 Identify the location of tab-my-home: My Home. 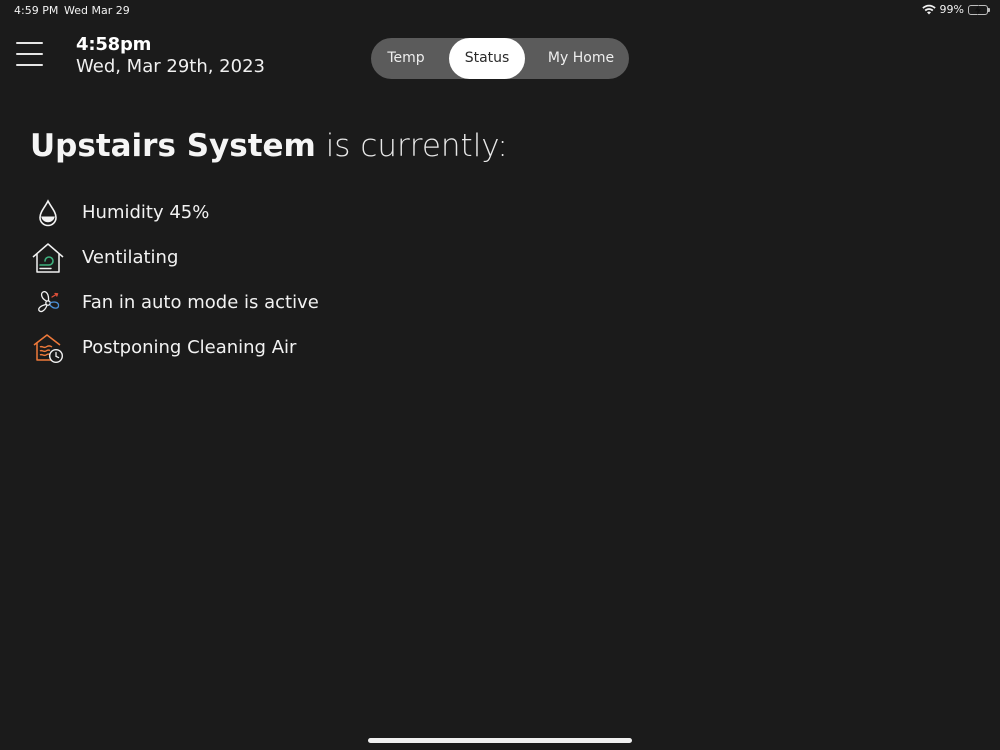
(581, 58).